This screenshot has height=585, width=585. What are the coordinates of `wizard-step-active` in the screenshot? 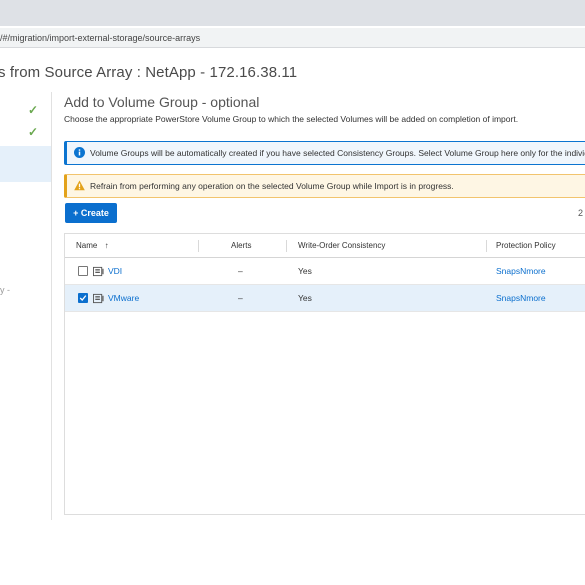 It's located at (25, 164).